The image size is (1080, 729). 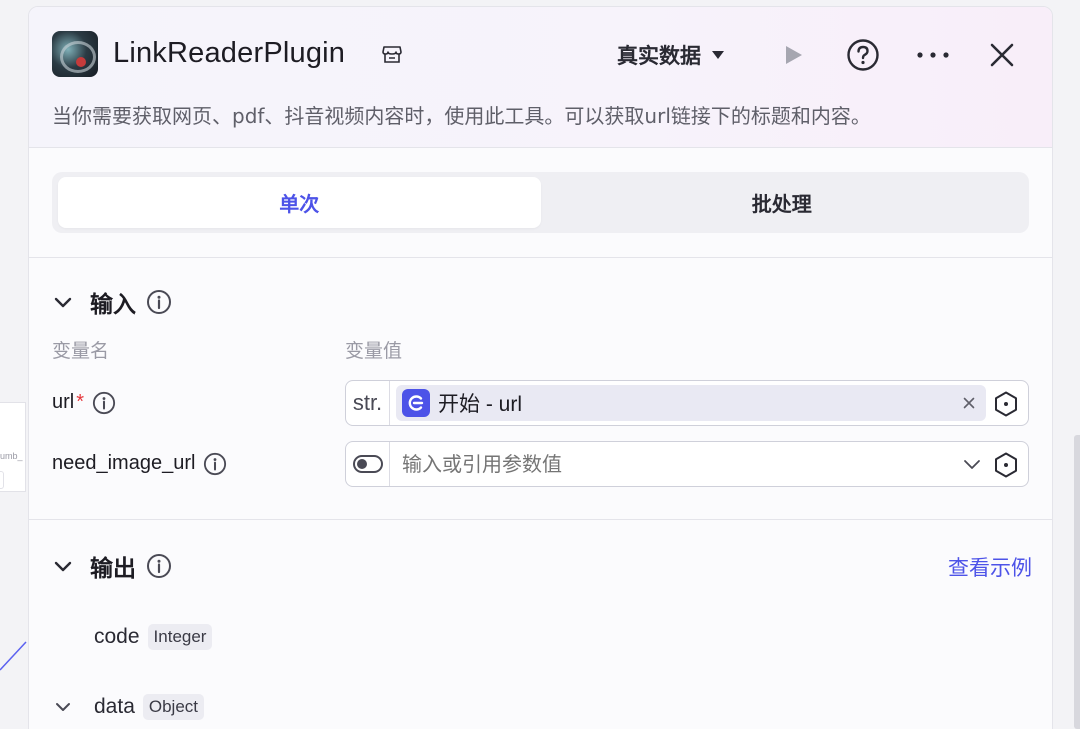 What do you see at coordinates (782, 202) in the screenshot?
I see `tab-batch: 批处理` at bounding box center [782, 202].